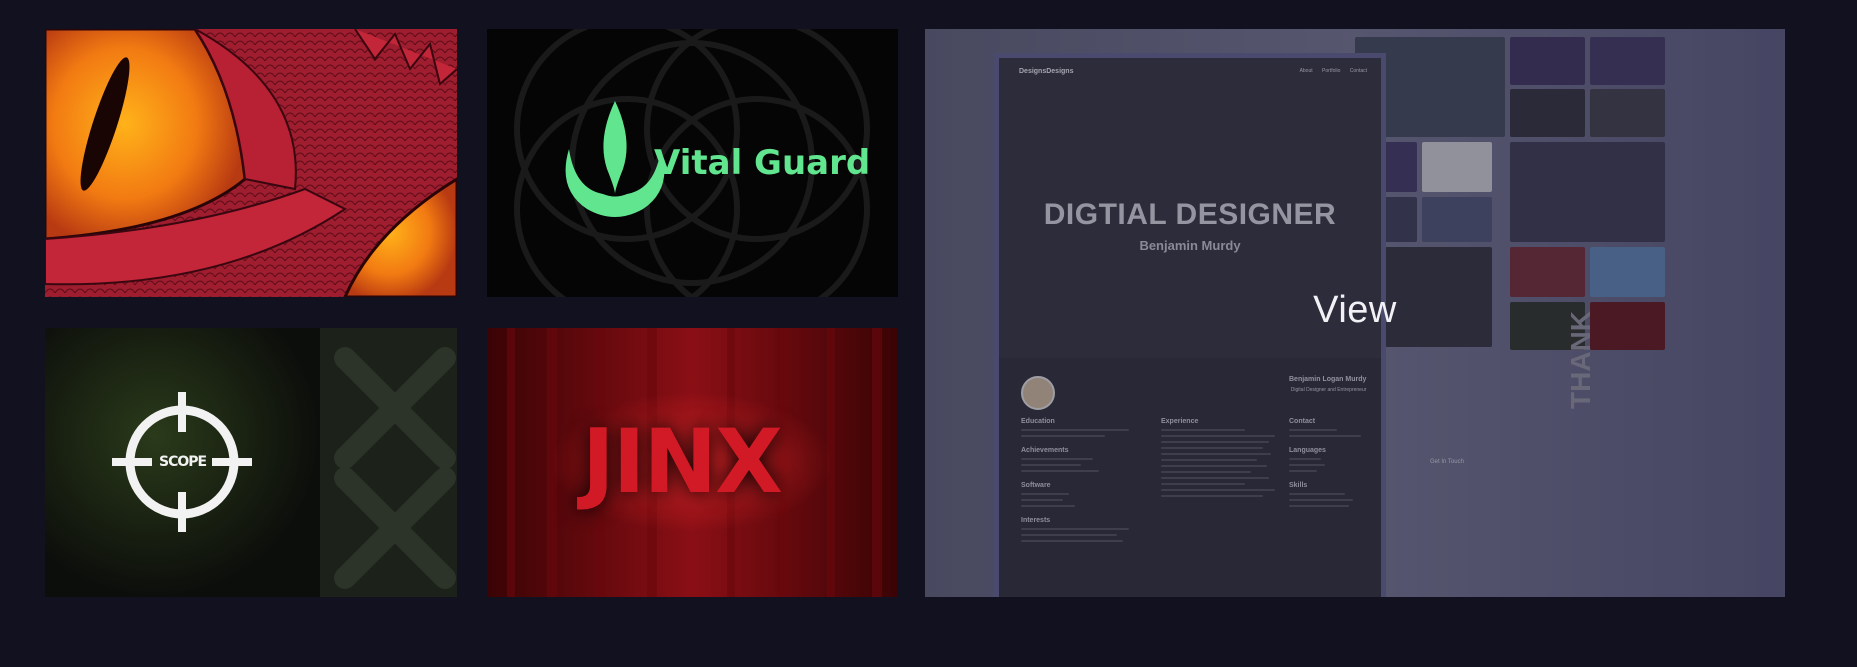 The width and height of the screenshot is (1857, 667). I want to click on jinx-logo-tile: JINX, so click(692, 462).